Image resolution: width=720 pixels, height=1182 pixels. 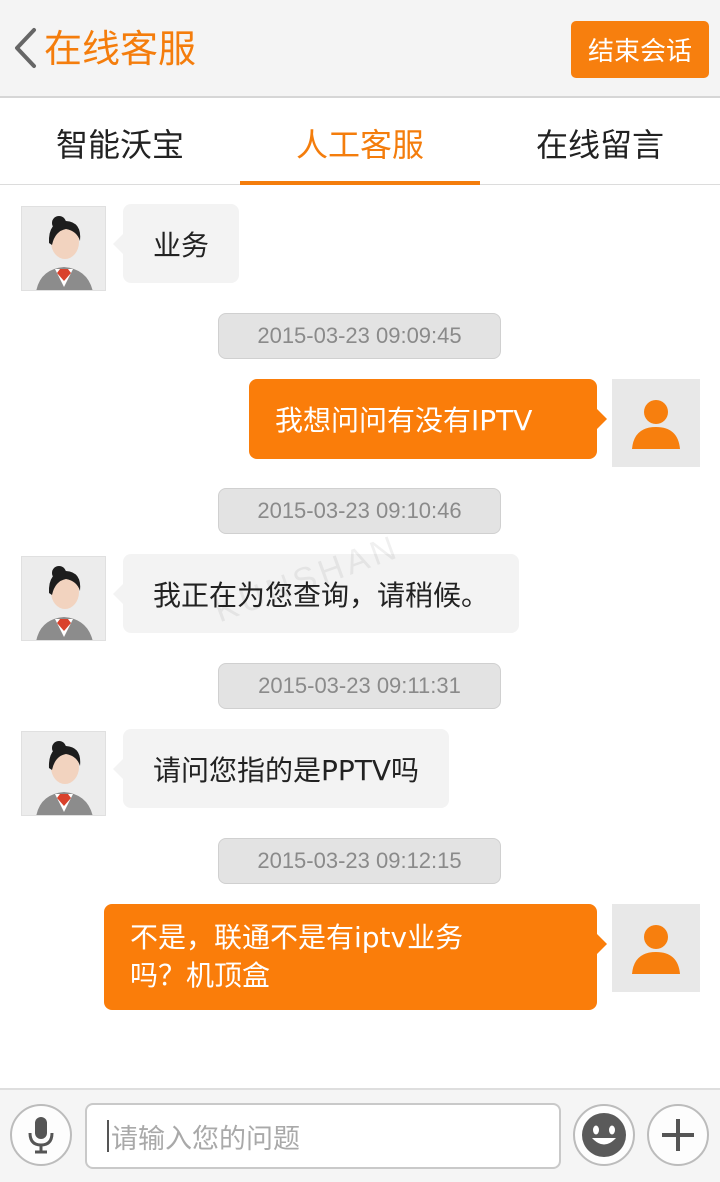 I want to click on more-button, so click(x=678, y=1135).